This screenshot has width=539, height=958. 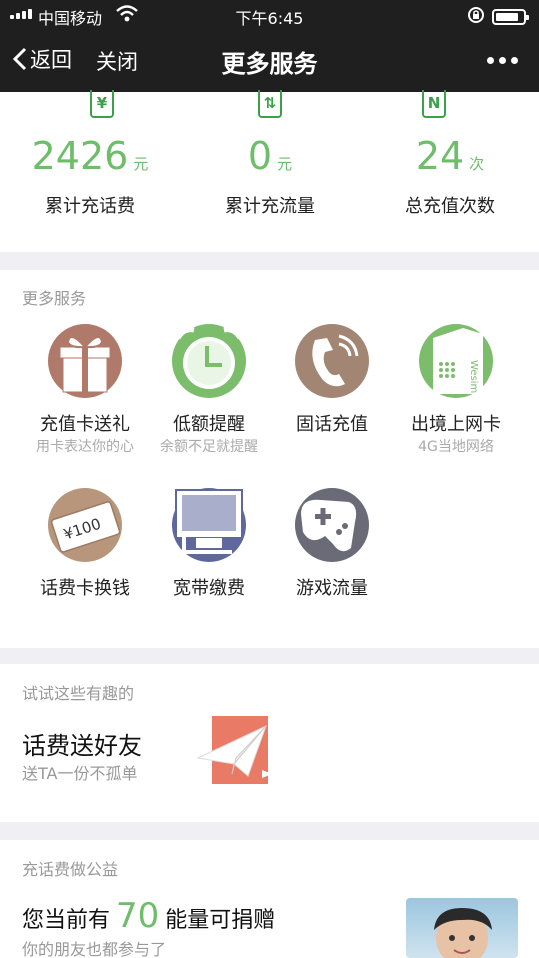 I want to click on gift-to-friend-title: 话费送好友, so click(x=82, y=746).